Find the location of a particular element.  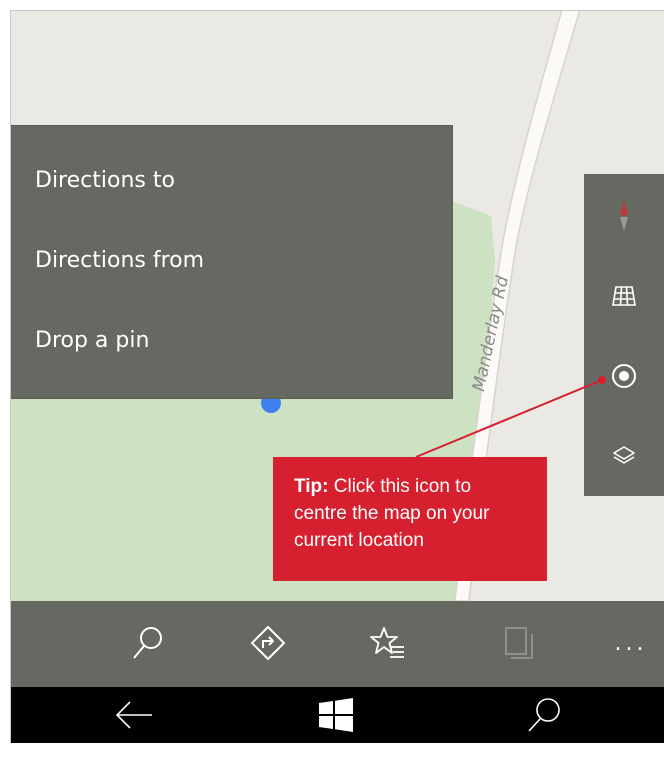

layers-icon is located at coordinates (624, 455).